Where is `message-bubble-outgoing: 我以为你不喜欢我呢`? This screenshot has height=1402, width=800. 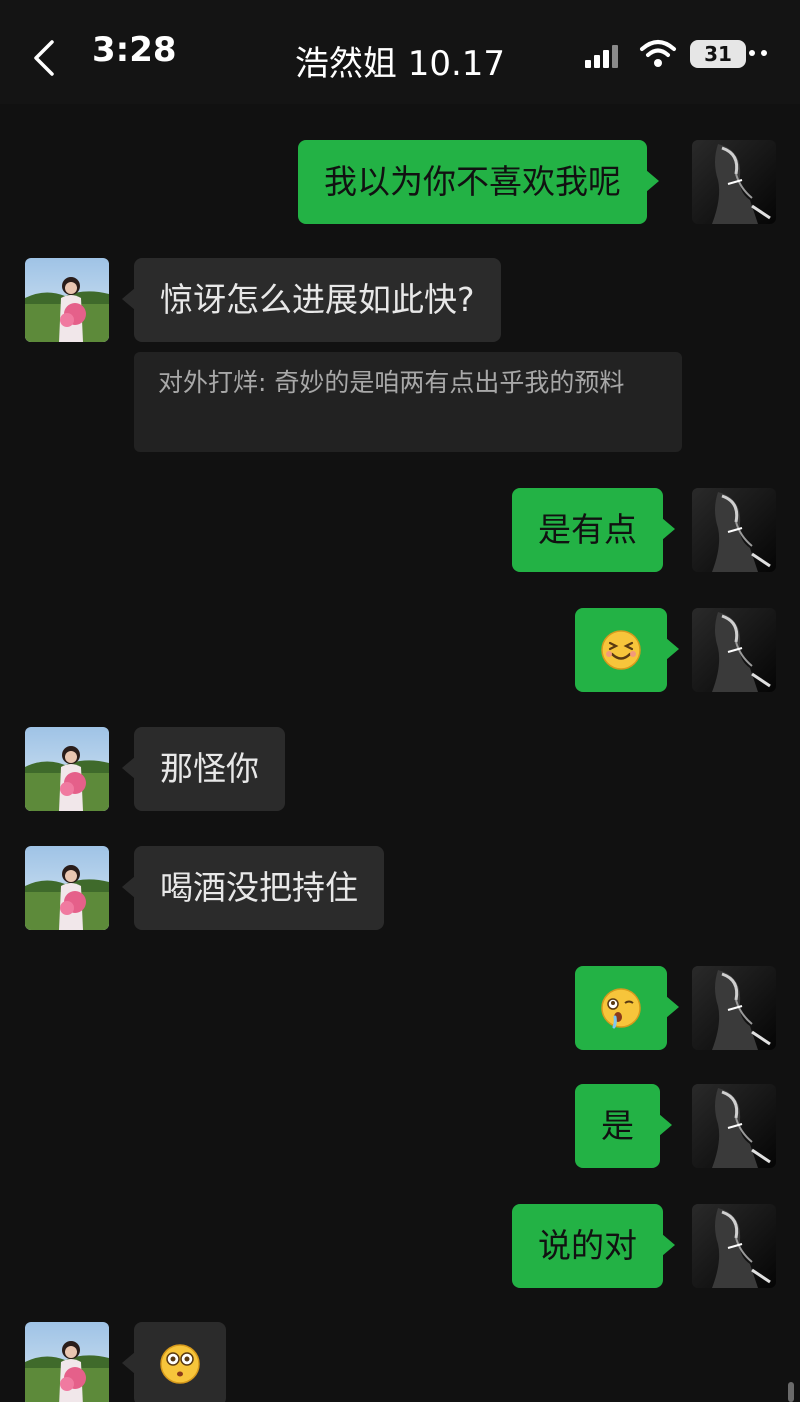
message-bubble-outgoing: 我以为你不喜欢我呢 is located at coordinates (478, 182).